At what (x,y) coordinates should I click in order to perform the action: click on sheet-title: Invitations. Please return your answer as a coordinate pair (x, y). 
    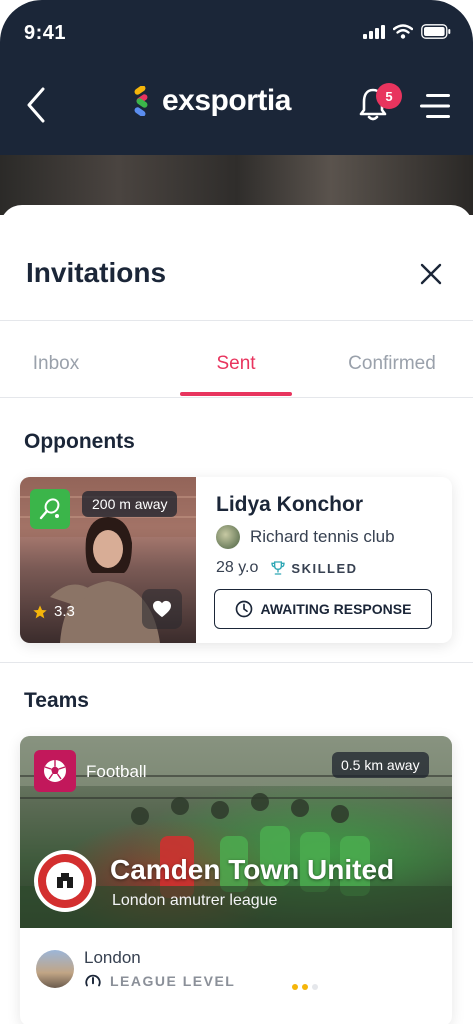
    Looking at the image, I should click on (96, 272).